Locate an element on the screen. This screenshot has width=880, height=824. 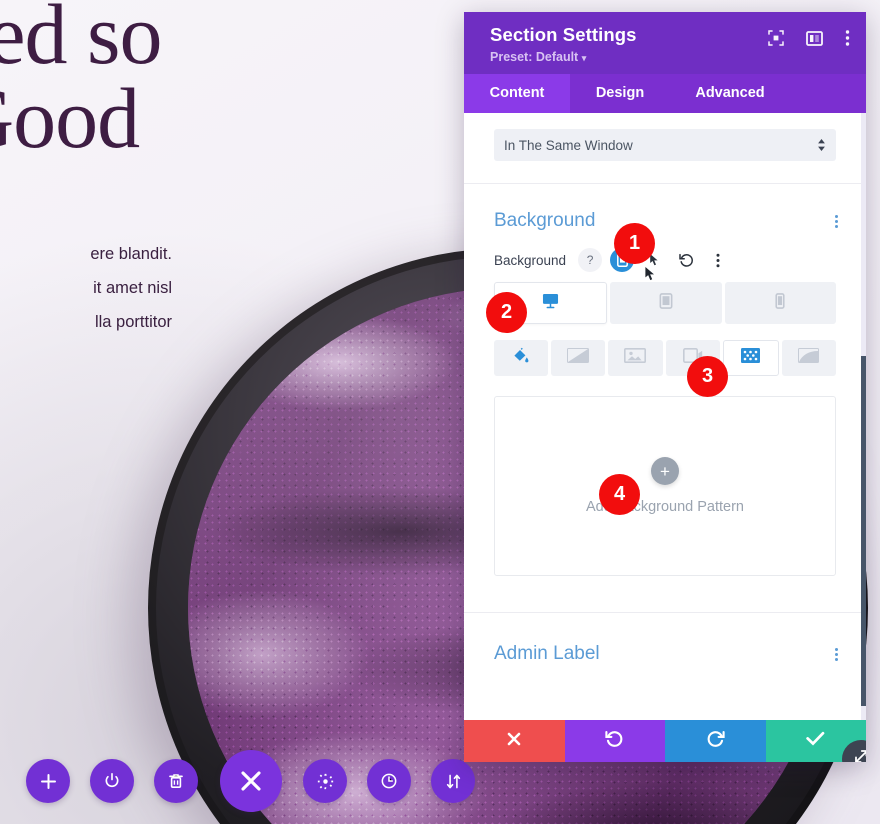
close-builder-button is located at coordinates (251, 781).